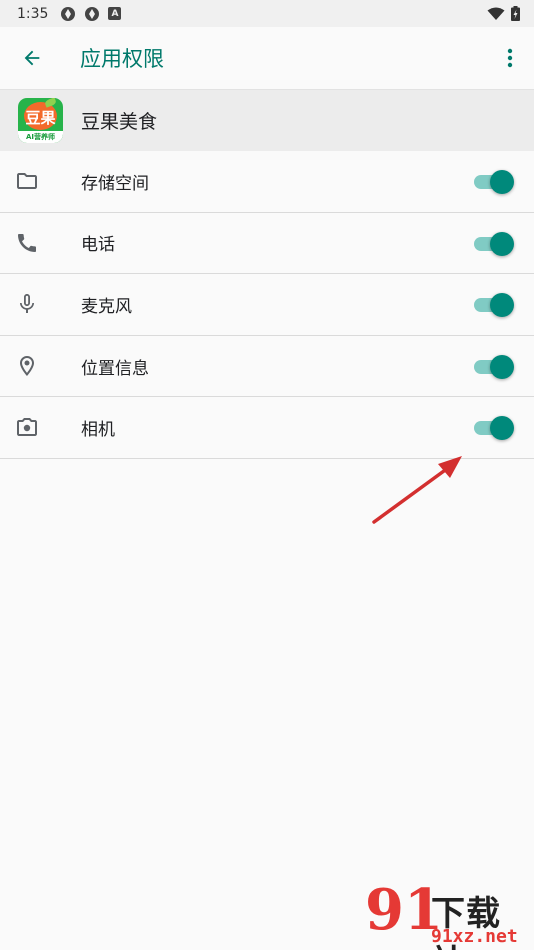  I want to click on permission-row-storage: 存储空间, so click(267, 182).